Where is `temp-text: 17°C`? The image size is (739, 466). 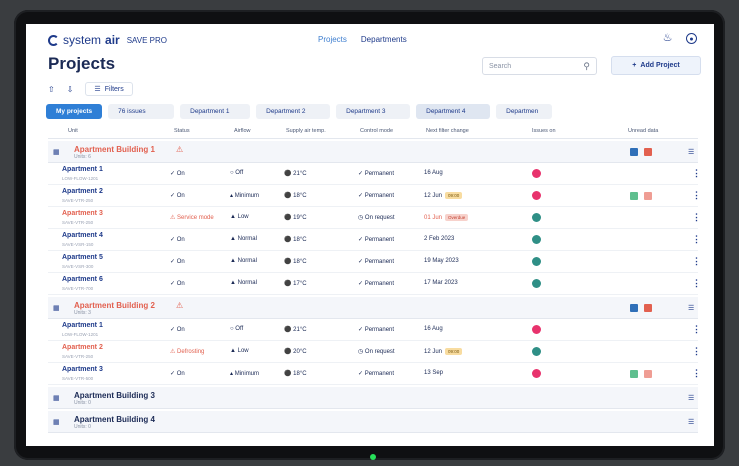 temp-text: 17°C is located at coordinates (300, 284).